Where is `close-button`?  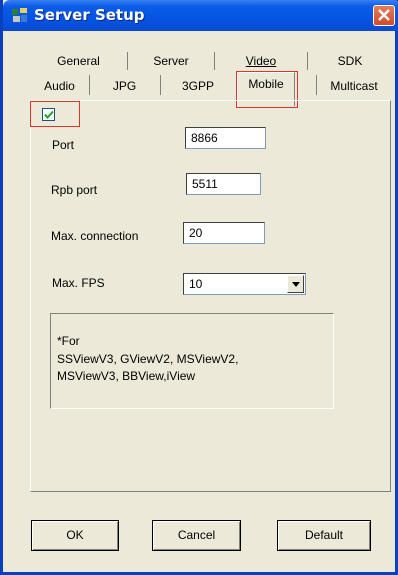 close-button is located at coordinates (384, 15).